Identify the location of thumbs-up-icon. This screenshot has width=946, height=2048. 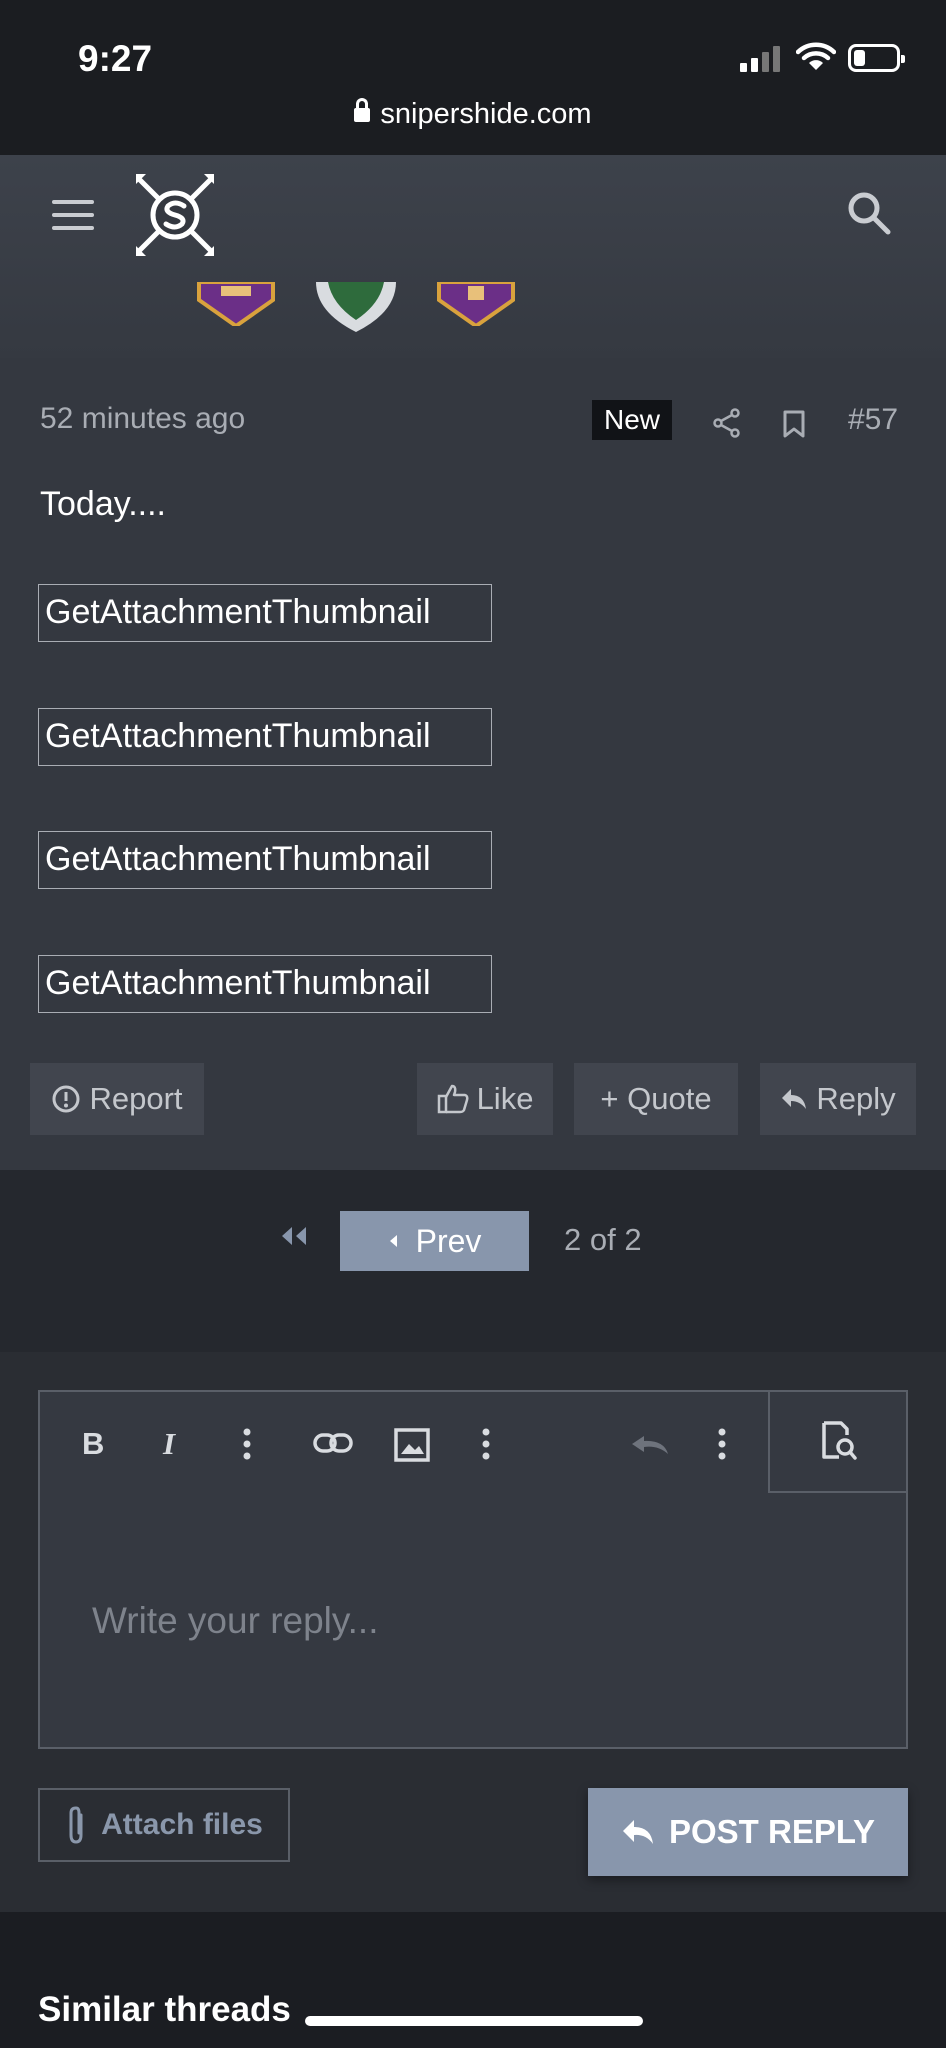
(453, 1099).